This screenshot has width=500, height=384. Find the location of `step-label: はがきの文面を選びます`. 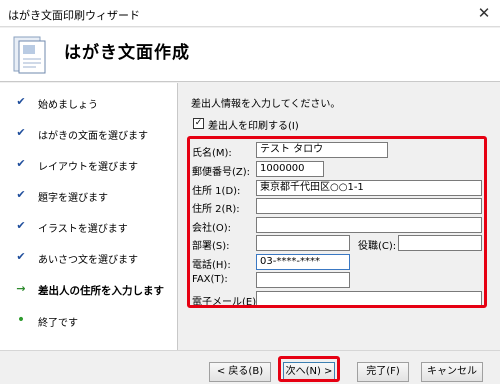

step-label: はがきの文面を選びます is located at coordinates (93, 136).